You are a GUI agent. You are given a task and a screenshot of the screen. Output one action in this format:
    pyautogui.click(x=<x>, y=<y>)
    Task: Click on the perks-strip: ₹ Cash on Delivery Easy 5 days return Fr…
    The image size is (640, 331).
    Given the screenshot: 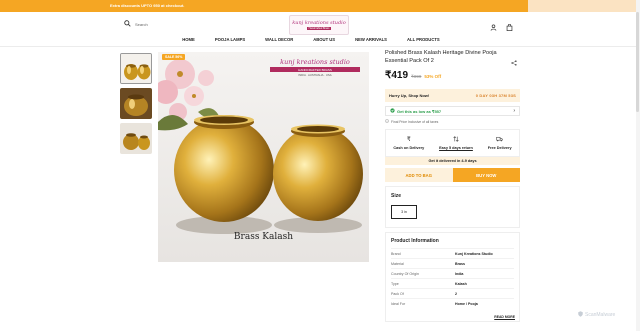 What is the action you would take?
    pyautogui.click(x=452, y=143)
    